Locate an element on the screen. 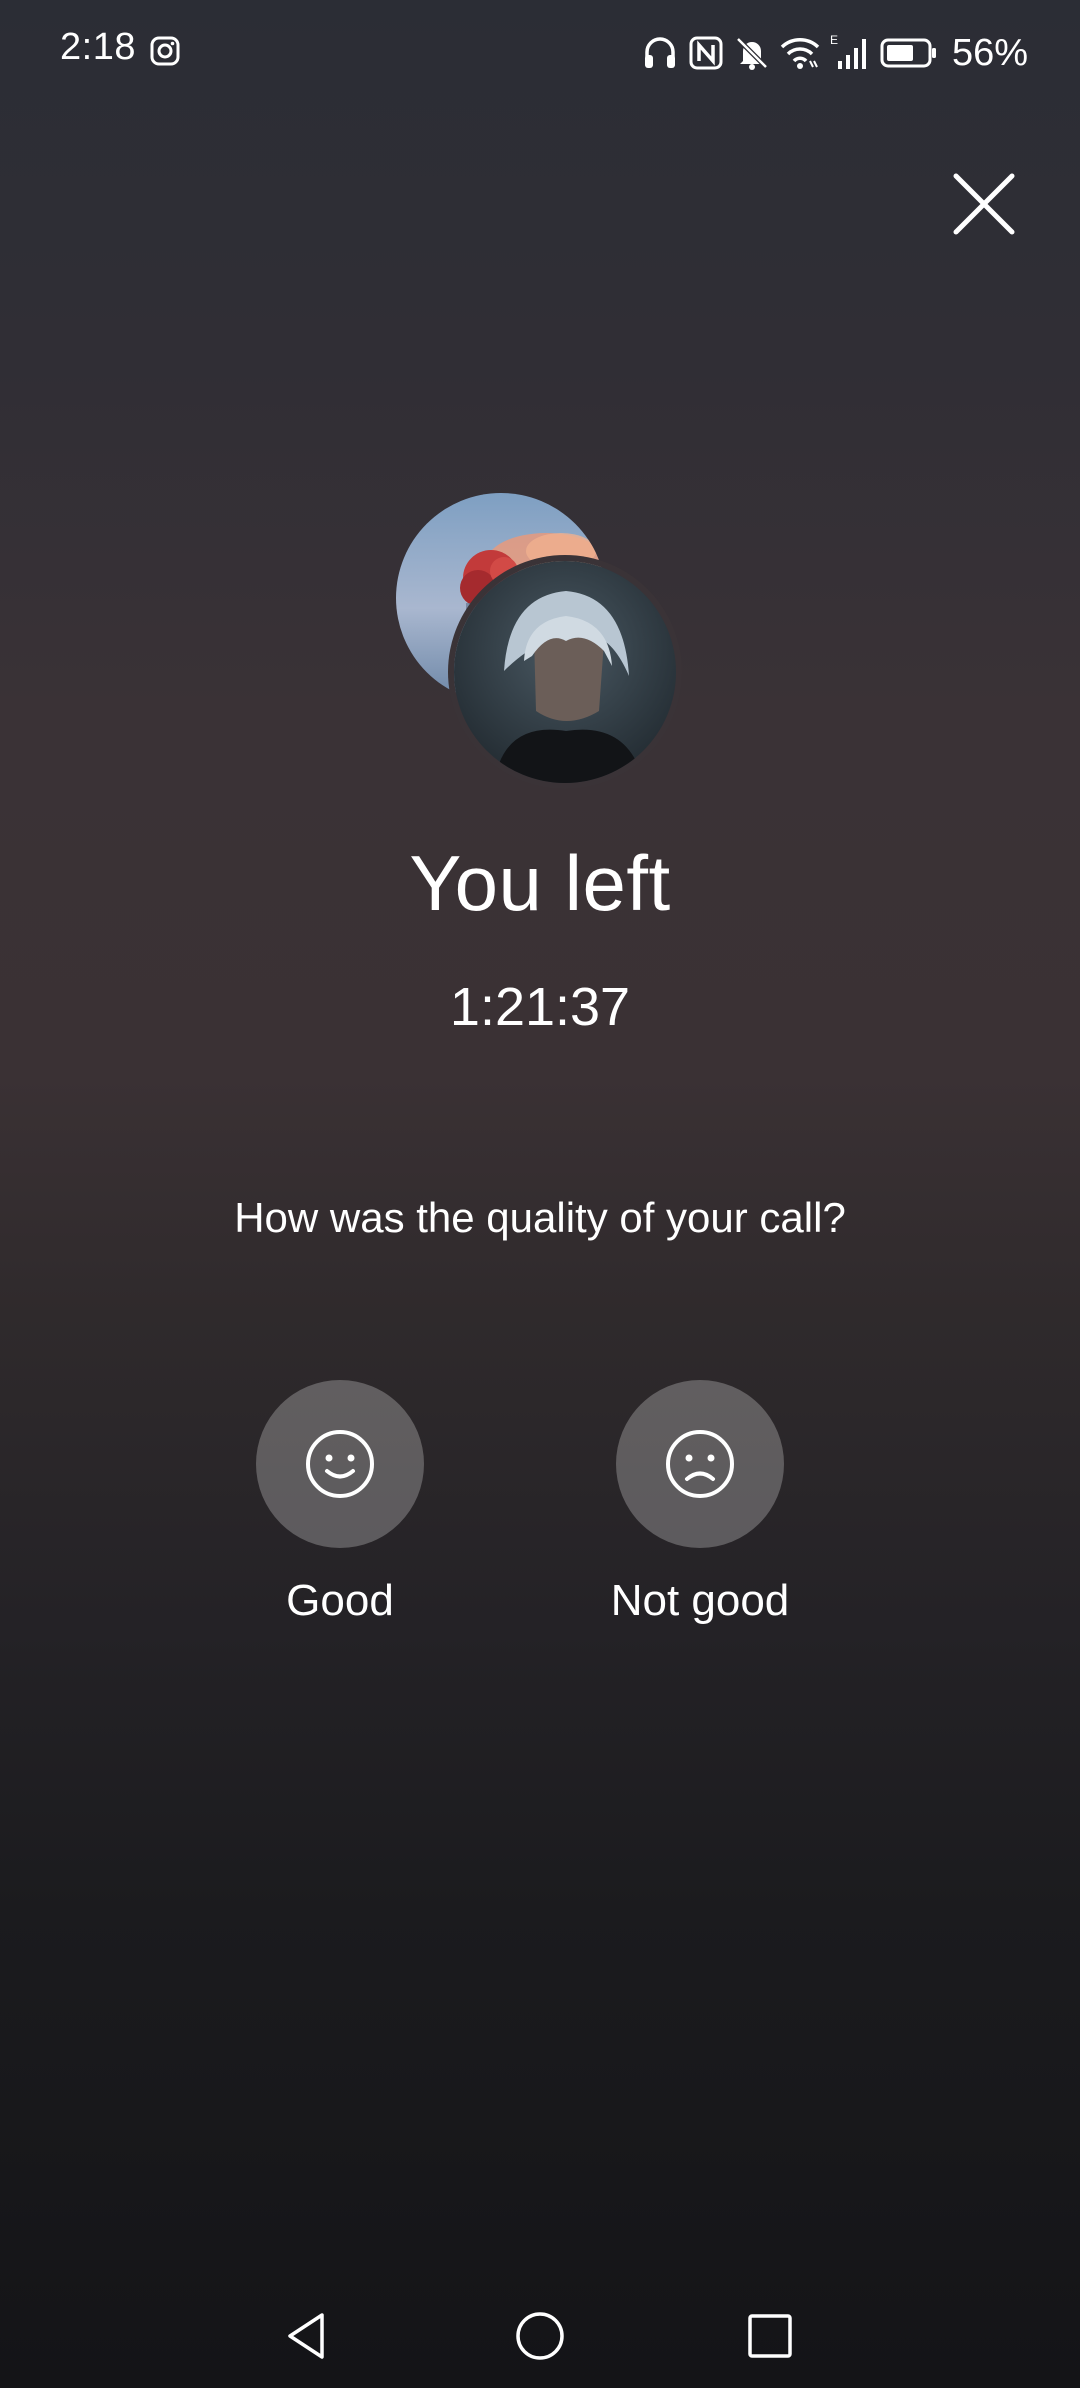 The image size is (1080, 2388). navigation-bar is located at coordinates (540, 2329).